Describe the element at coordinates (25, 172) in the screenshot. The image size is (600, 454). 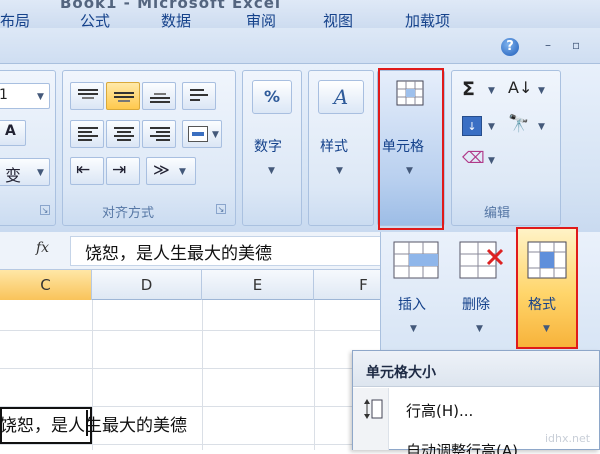
I see `phonetic-button: 变 ▼` at that location.